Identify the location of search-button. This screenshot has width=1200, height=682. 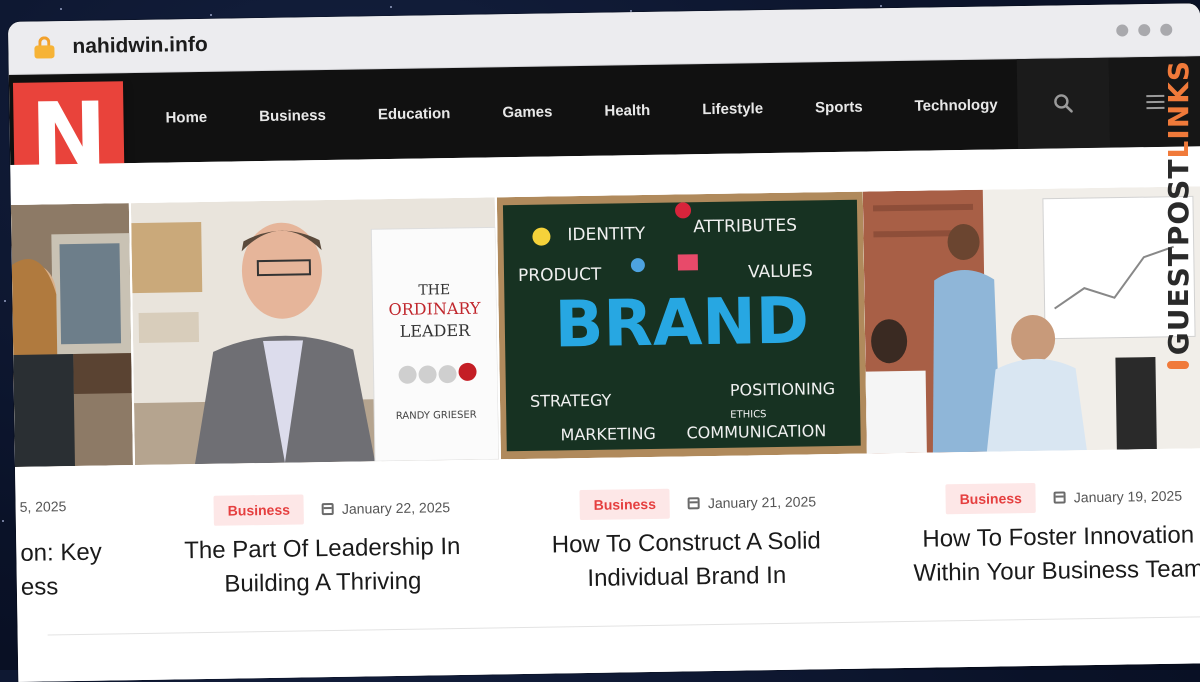
(1063, 103).